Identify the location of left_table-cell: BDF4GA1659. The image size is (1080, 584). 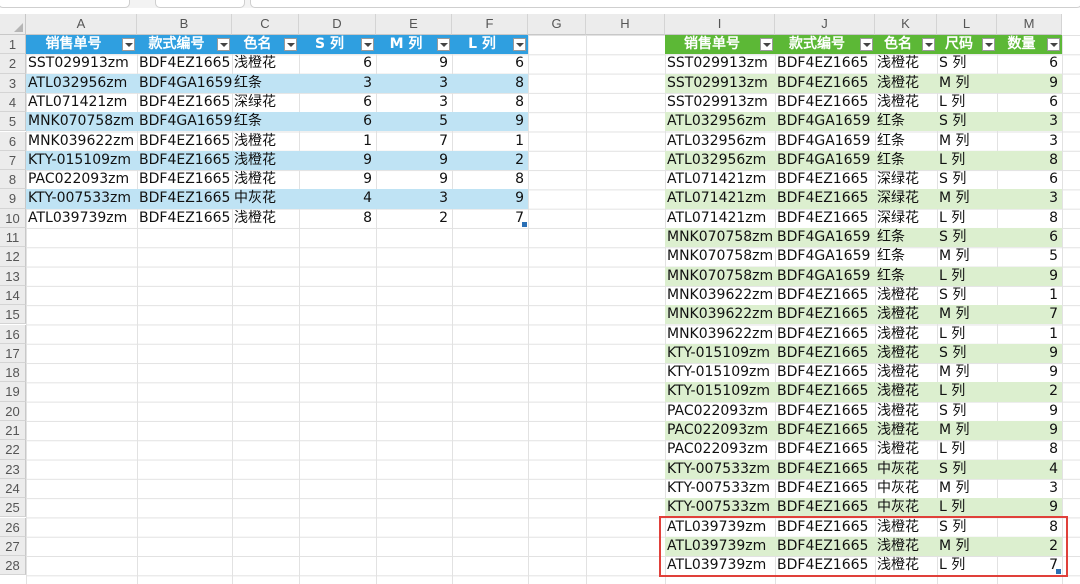
(184, 121).